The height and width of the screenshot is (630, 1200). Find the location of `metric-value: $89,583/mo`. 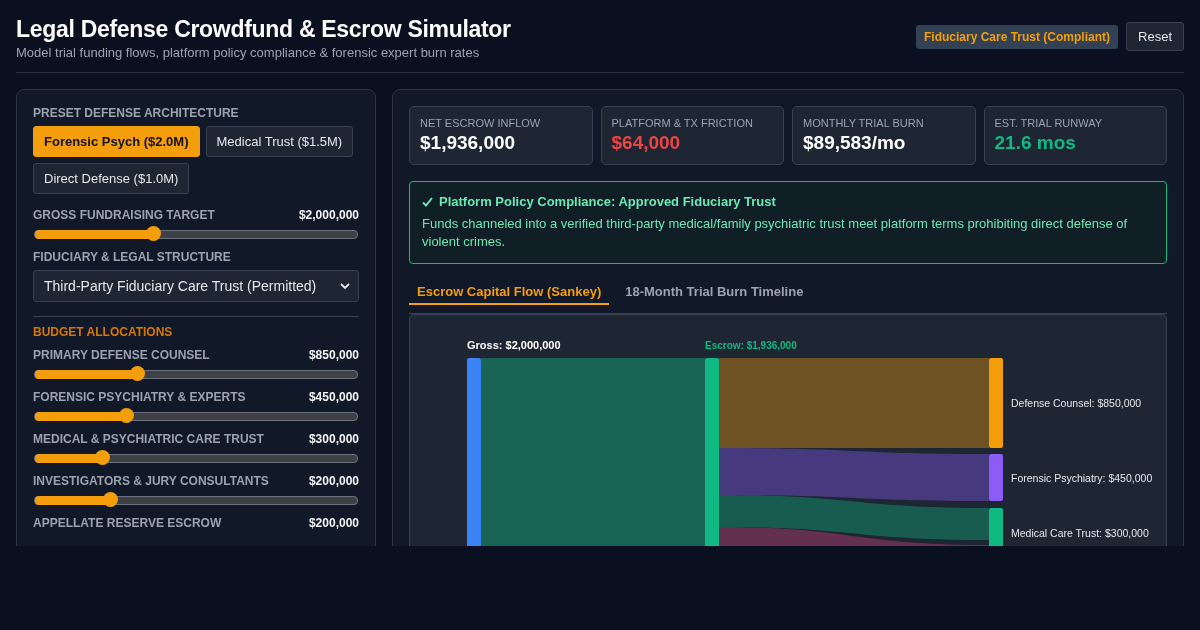

metric-value: $89,583/mo is located at coordinates (855, 143).